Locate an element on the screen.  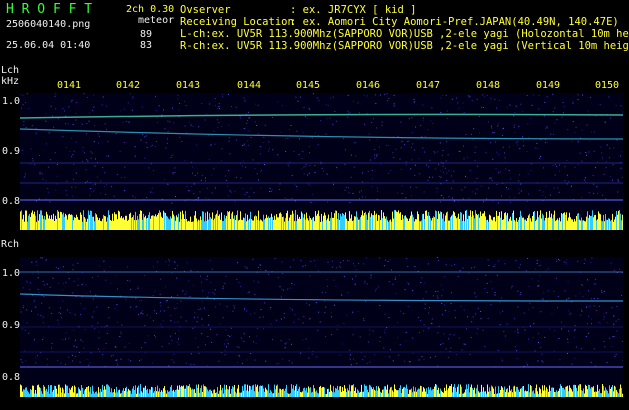
lch-ytick-3: 0.8 is located at coordinates (11, 201).